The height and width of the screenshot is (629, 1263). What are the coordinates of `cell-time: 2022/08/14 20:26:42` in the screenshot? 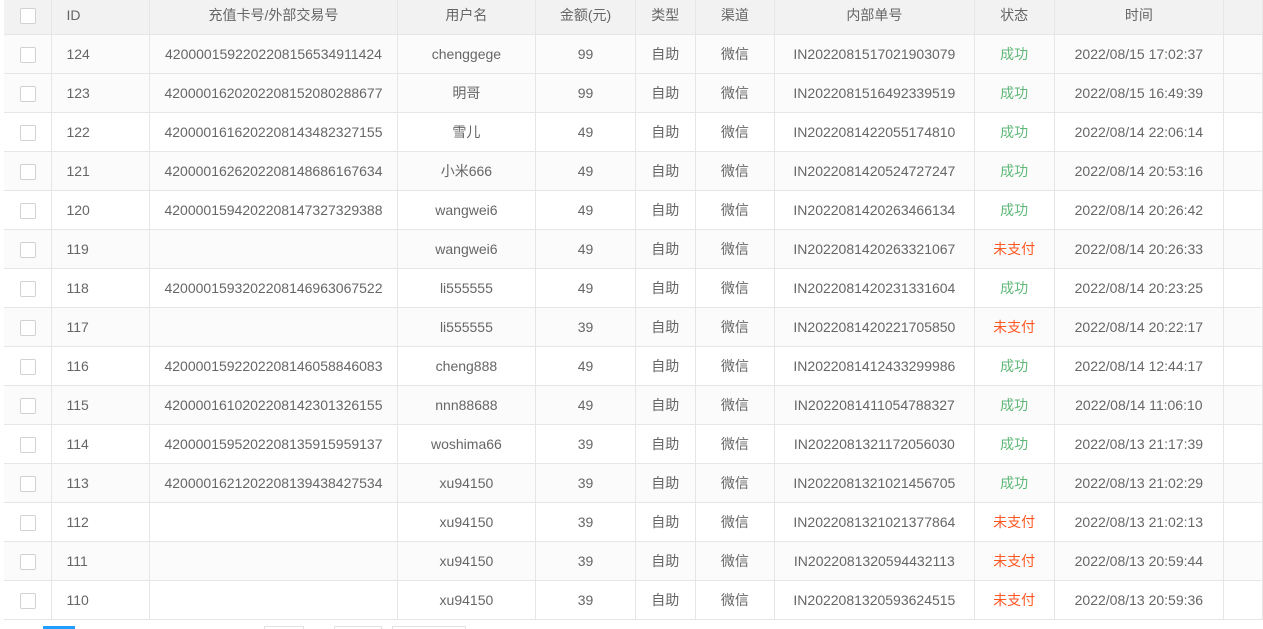 It's located at (1139, 210).